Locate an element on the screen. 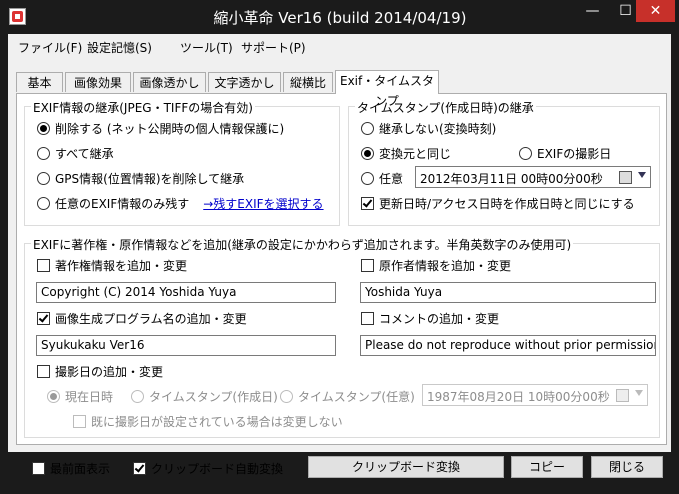 The height and width of the screenshot is (494, 679). radio-ts-custom: 任意 is located at coordinates (382, 178).